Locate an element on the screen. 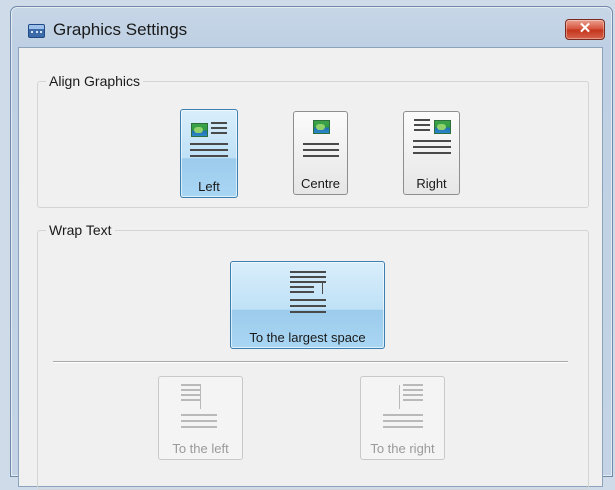 The image size is (615, 490). wrap-to-right-button: To the right is located at coordinates (402, 418).